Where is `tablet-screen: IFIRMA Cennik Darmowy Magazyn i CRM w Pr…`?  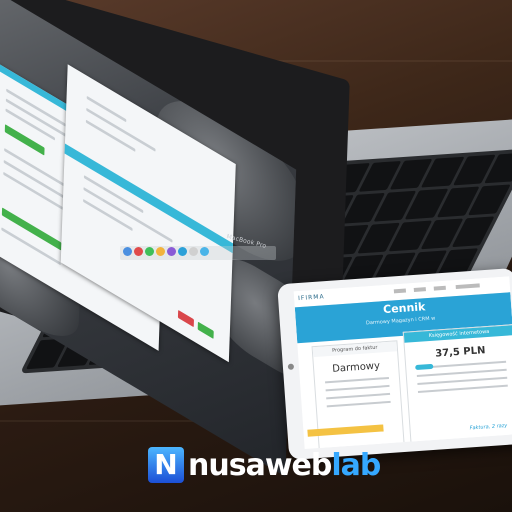 tablet-screen: IFIRMA Cennik Darmowy Magazyn i CRM w Pr… is located at coordinates (402, 362).